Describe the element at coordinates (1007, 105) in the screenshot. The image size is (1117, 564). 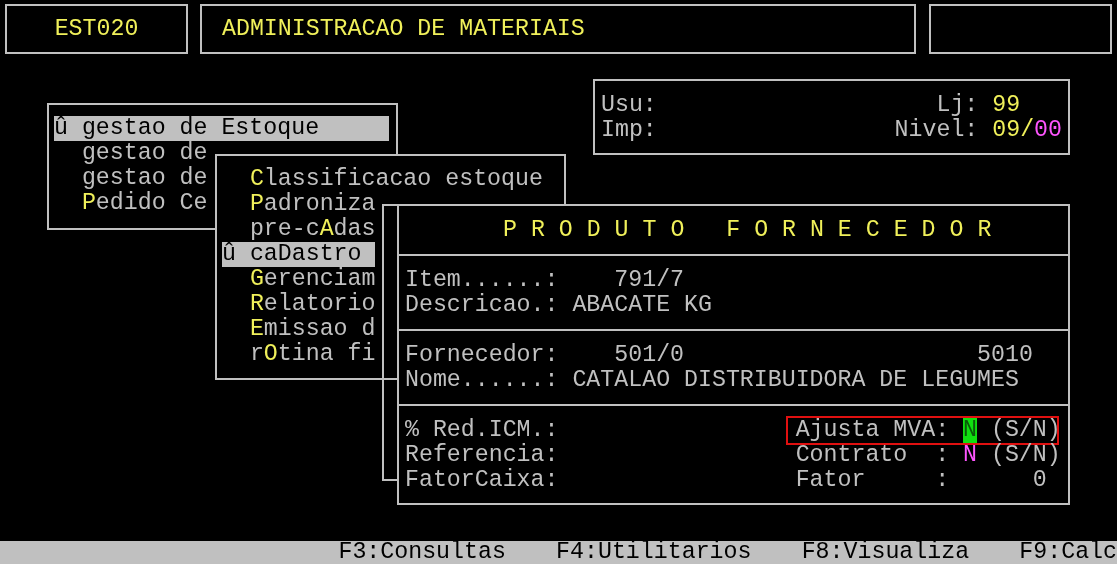
I see `store-value: 99` at that location.